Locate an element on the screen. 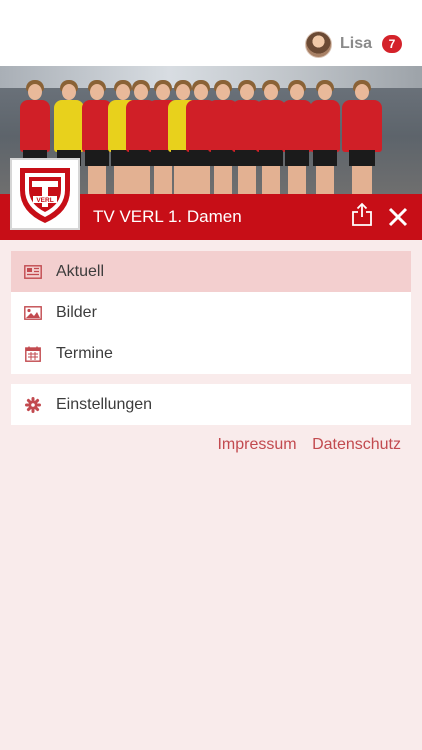 The width and height of the screenshot is (422, 750). menu-item-label: Bilder is located at coordinates (76, 312).